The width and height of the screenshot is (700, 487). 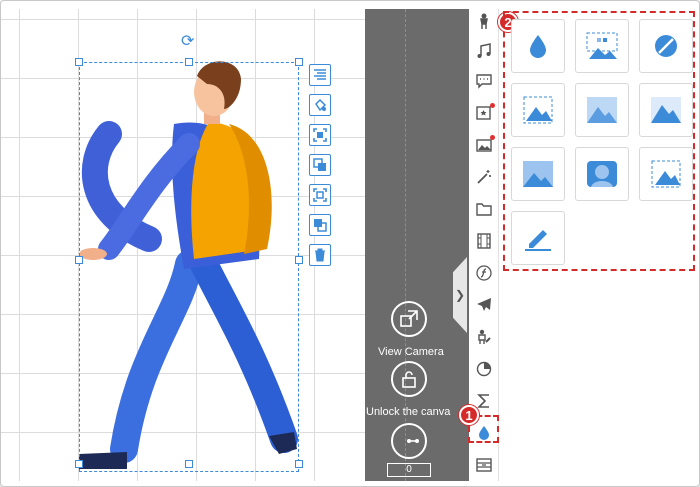 What do you see at coordinates (602, 46) in the screenshot?
I see `mosaic-selection-effect-icon` at bounding box center [602, 46].